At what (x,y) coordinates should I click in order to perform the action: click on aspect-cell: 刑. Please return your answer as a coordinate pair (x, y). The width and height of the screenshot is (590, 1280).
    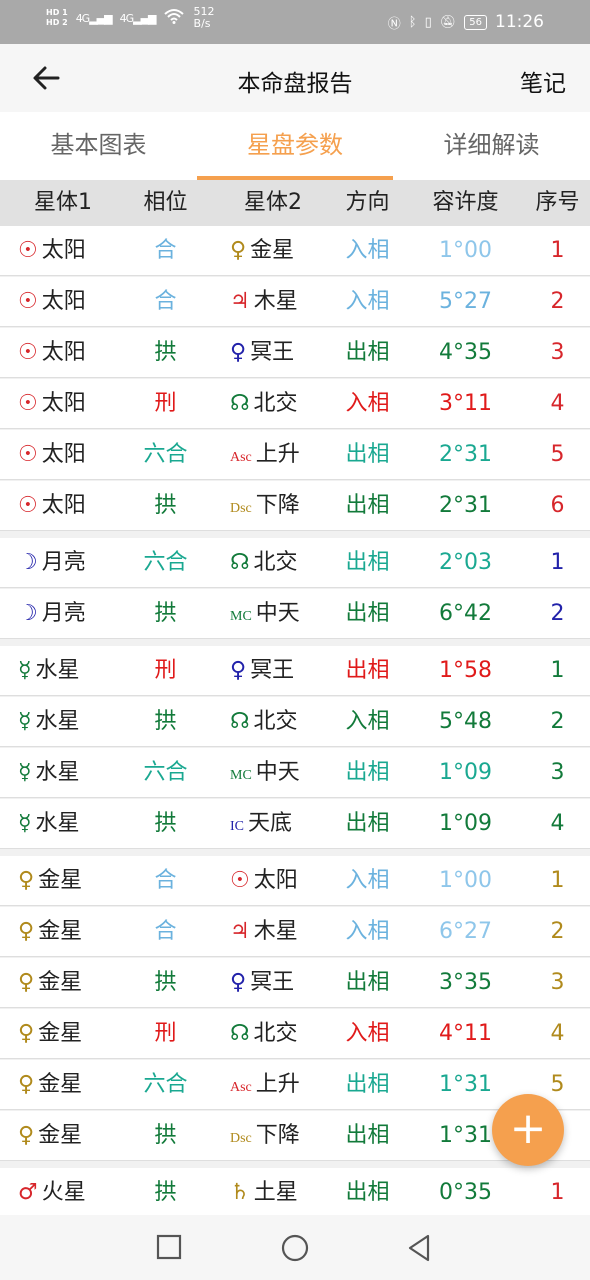
    Looking at the image, I should click on (165, 670).